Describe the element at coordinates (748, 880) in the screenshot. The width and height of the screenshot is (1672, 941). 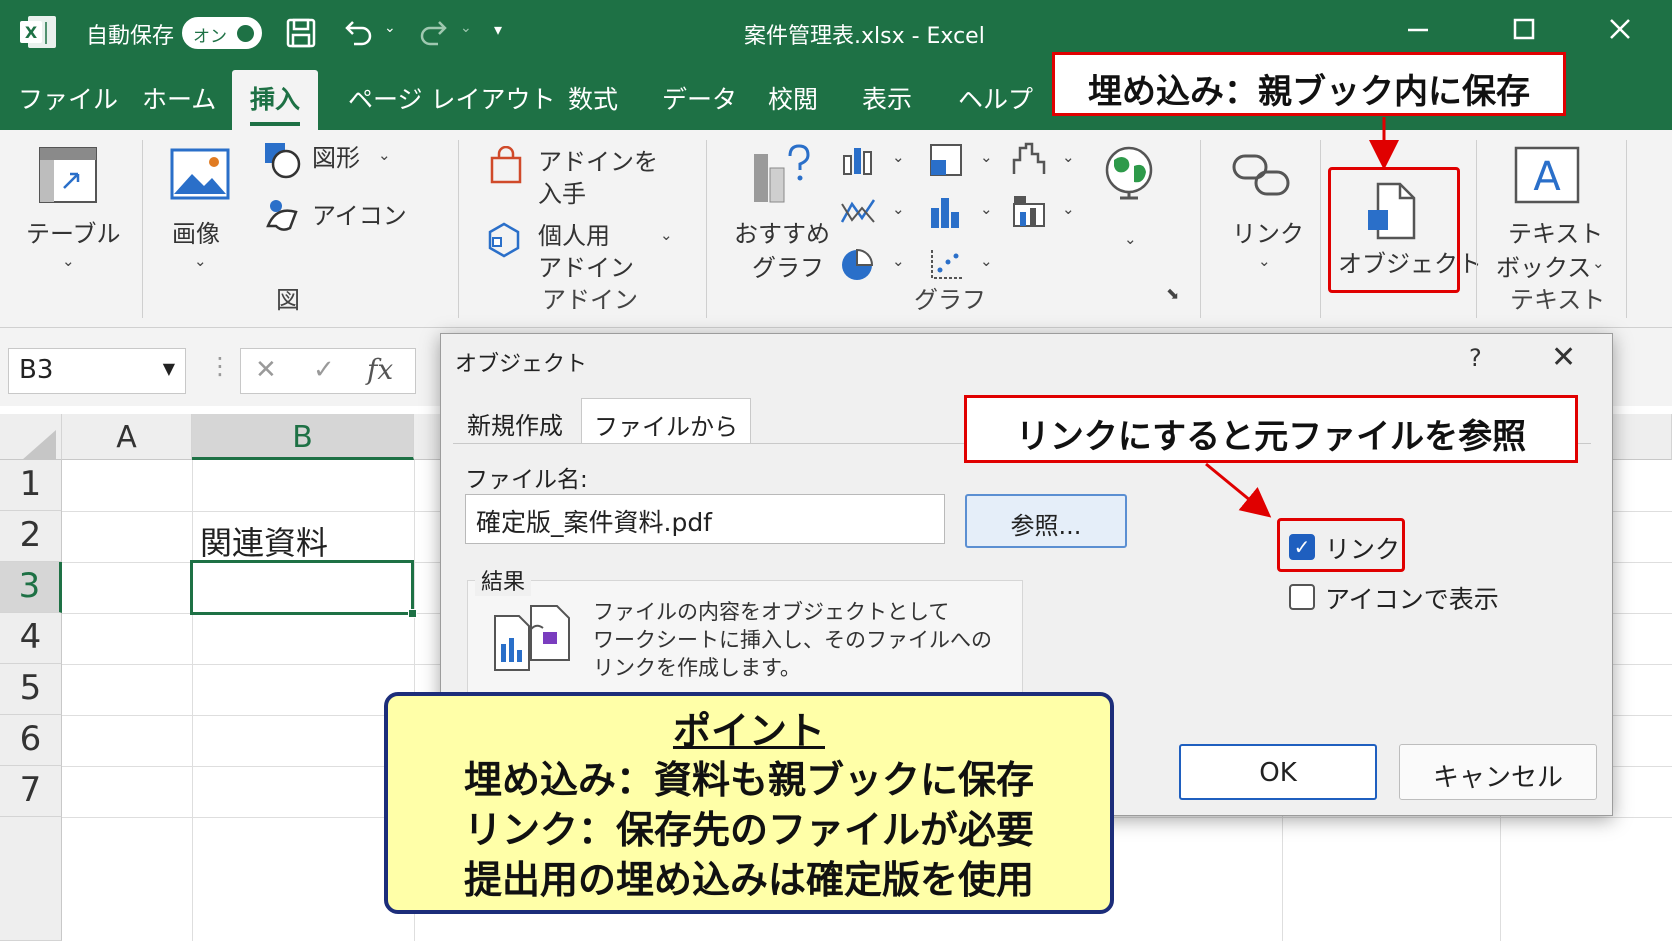
I see `point-line-3: 提出用の埋め込みは確定版を使用` at that location.